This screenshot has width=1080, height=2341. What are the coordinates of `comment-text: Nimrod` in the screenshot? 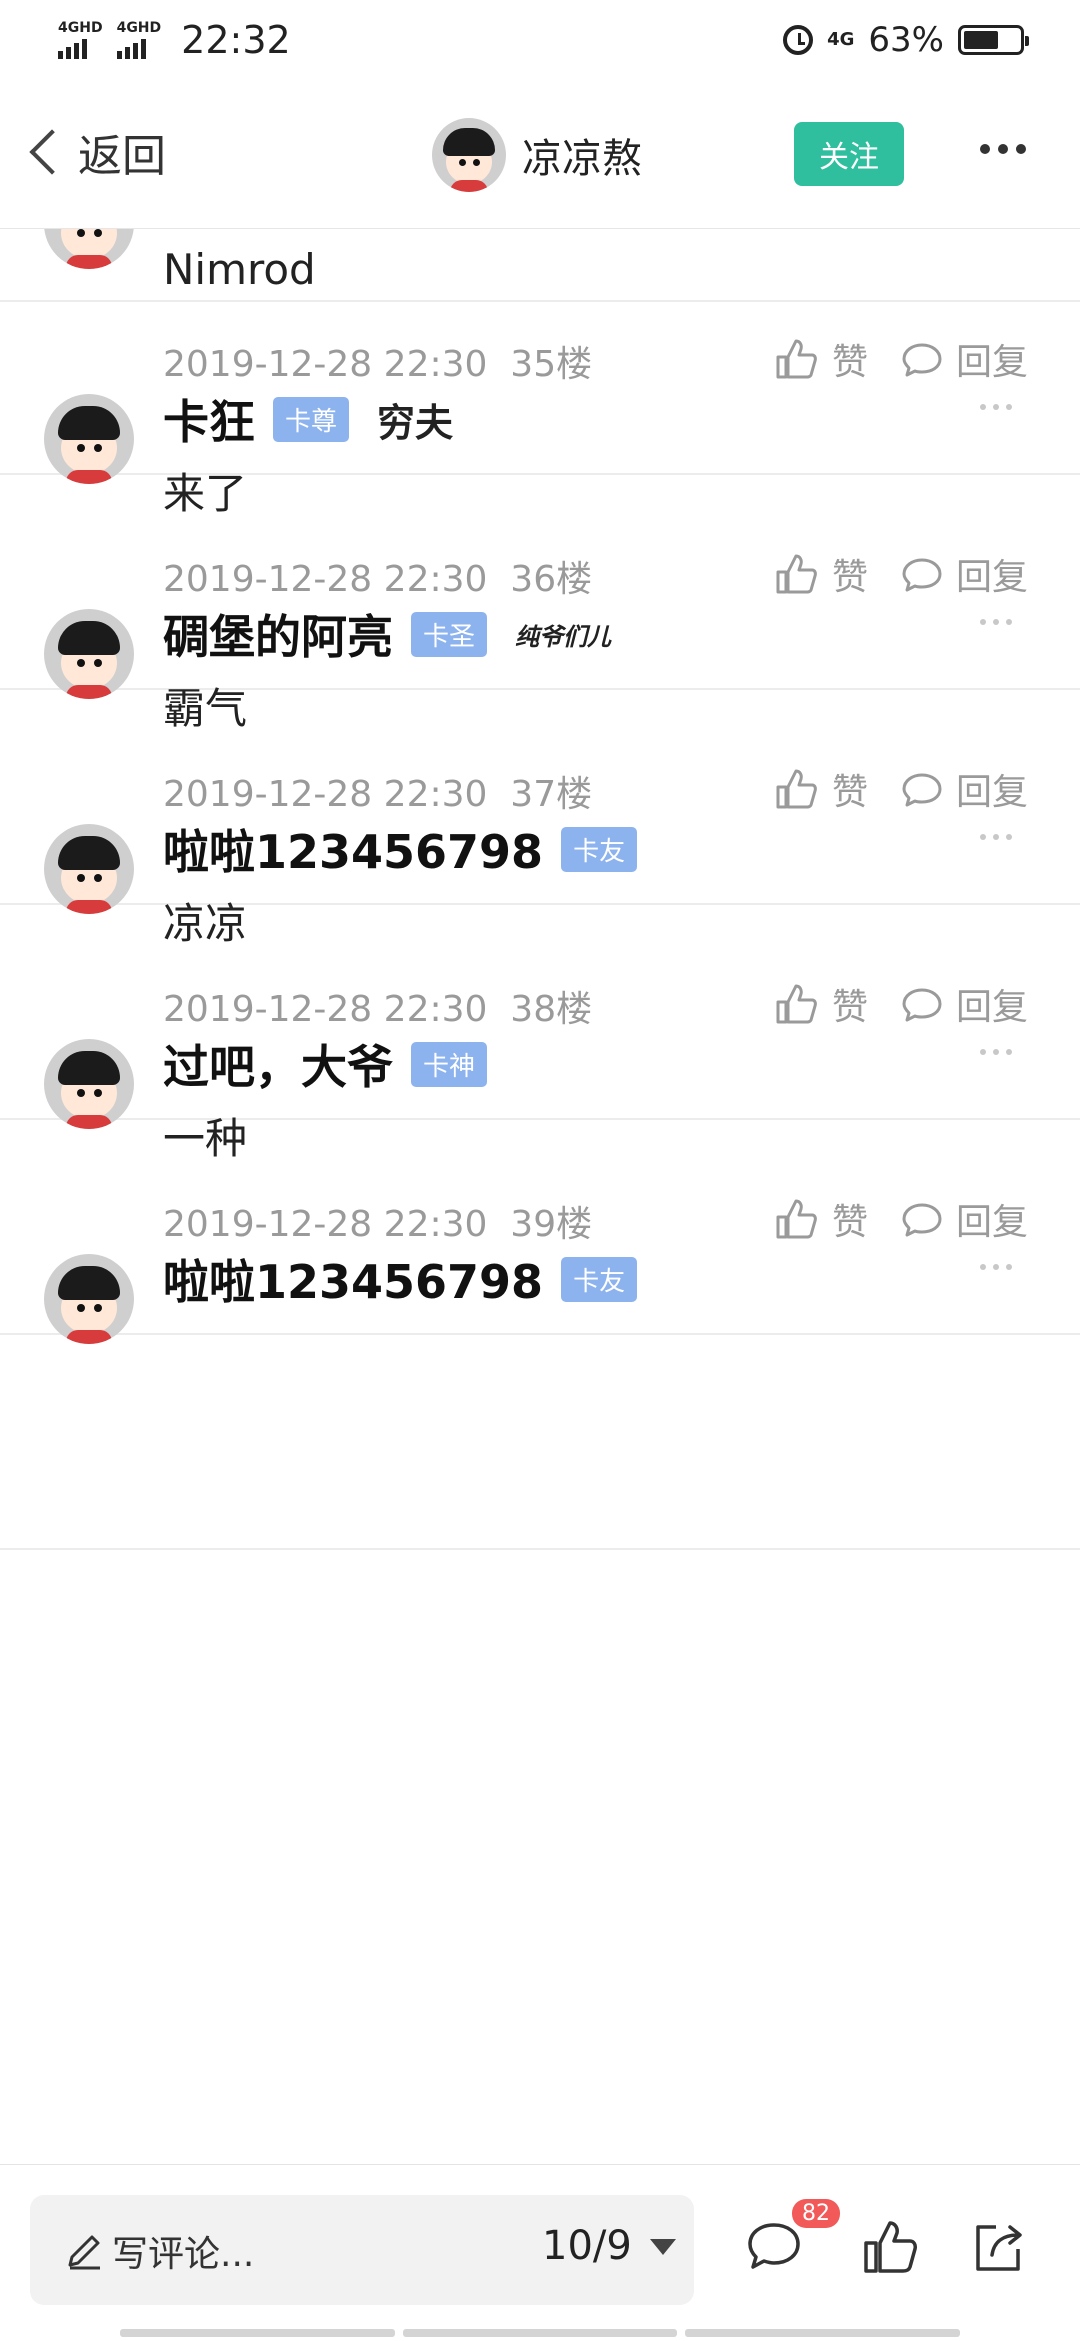 It's located at (239, 269).